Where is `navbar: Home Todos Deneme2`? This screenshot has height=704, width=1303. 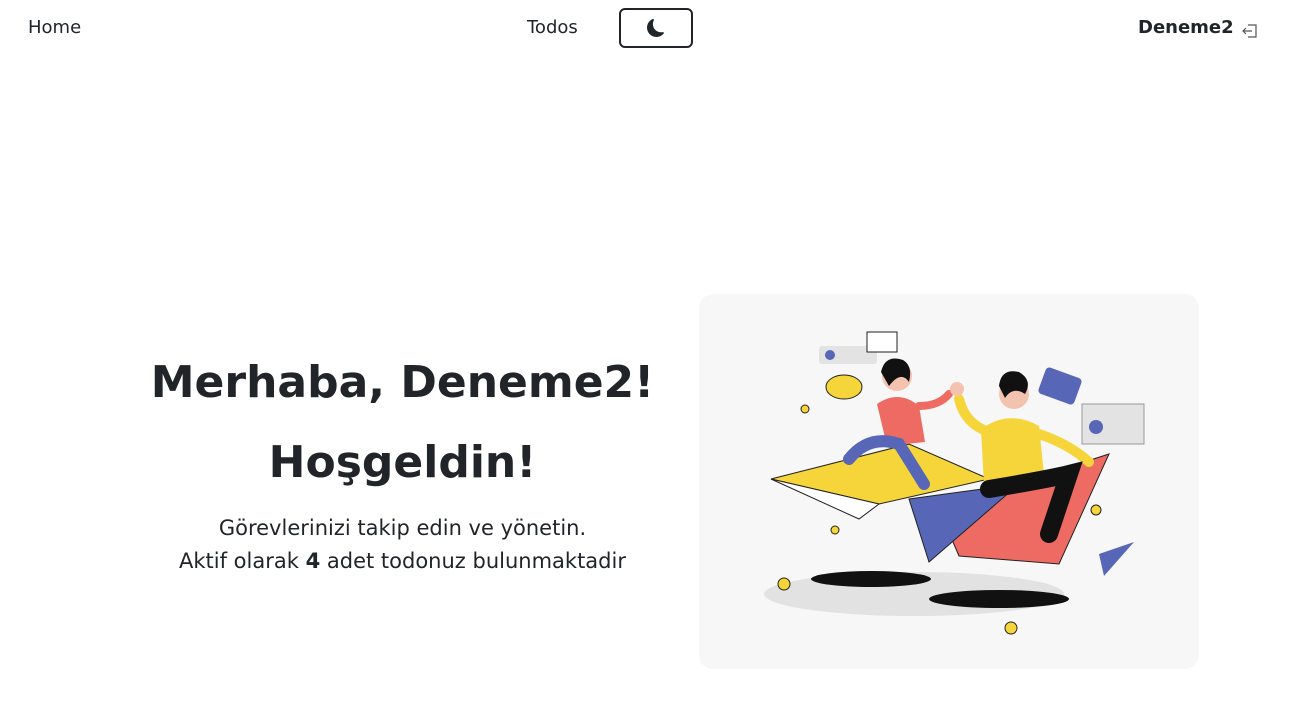 navbar: Home Todos Deneme2 is located at coordinates (651, 29).